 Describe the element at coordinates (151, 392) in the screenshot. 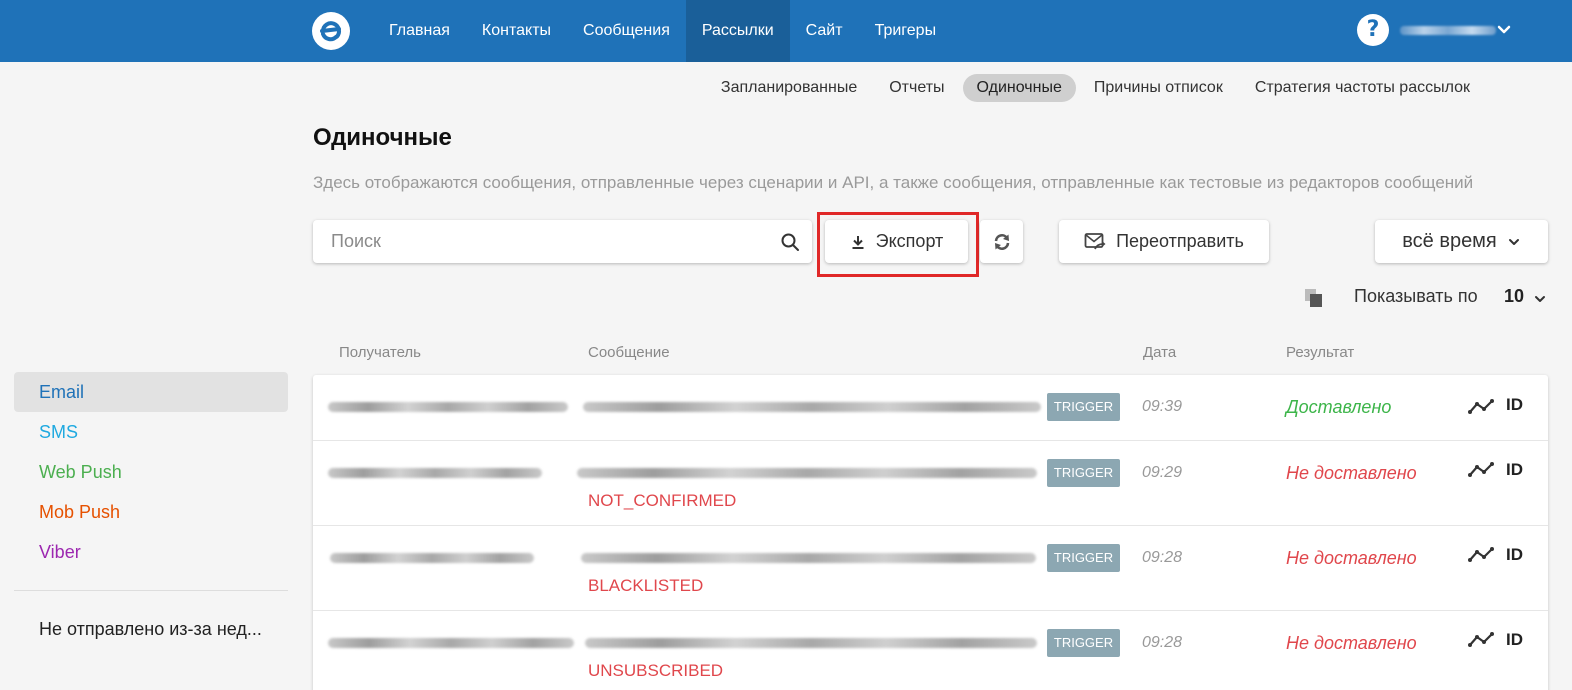

I see `sidebar-item-email: Email` at that location.